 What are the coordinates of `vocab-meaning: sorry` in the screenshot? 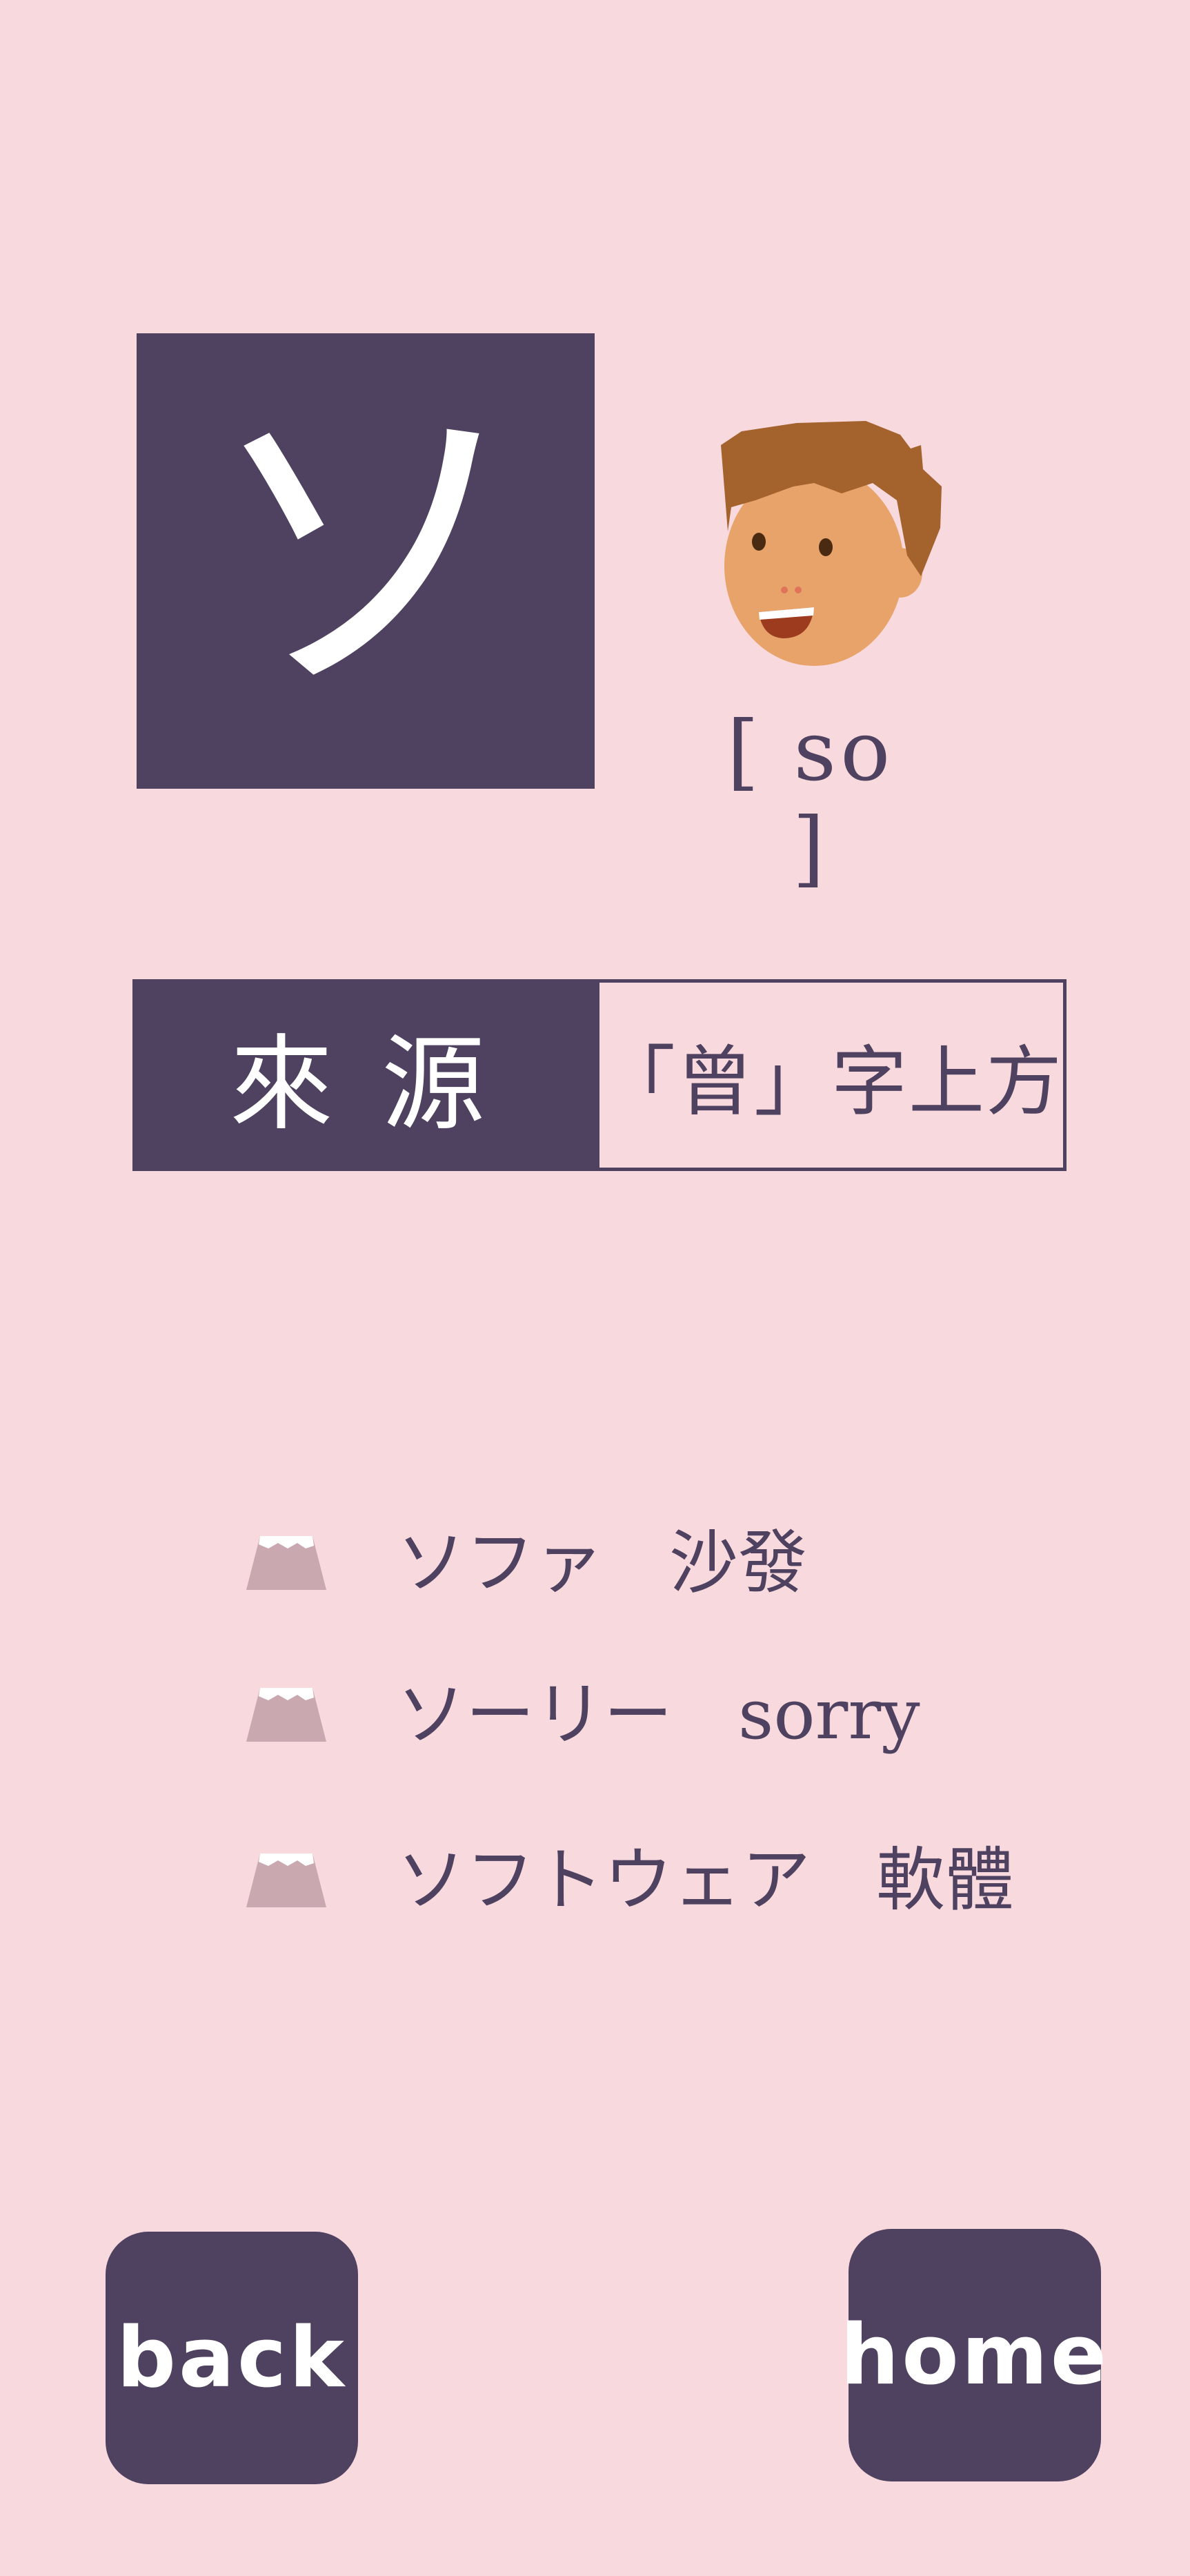 It's located at (829, 1714).